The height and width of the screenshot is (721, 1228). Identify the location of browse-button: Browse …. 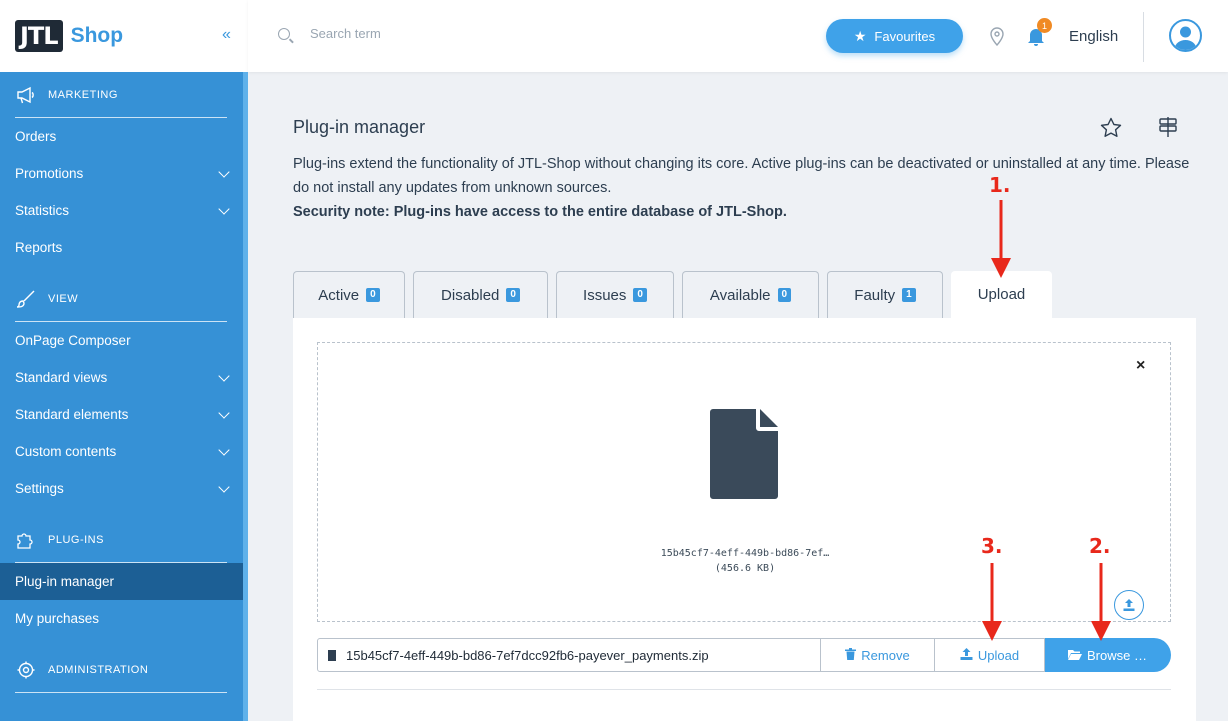
(1108, 655).